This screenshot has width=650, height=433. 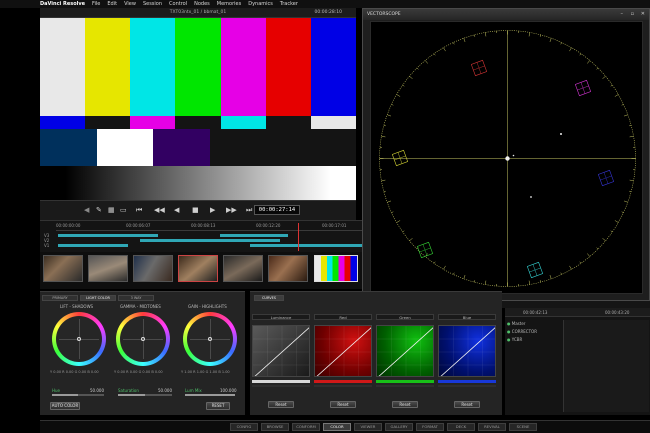 I want to click on page-tab-format: FORMAT, so click(x=430, y=427).